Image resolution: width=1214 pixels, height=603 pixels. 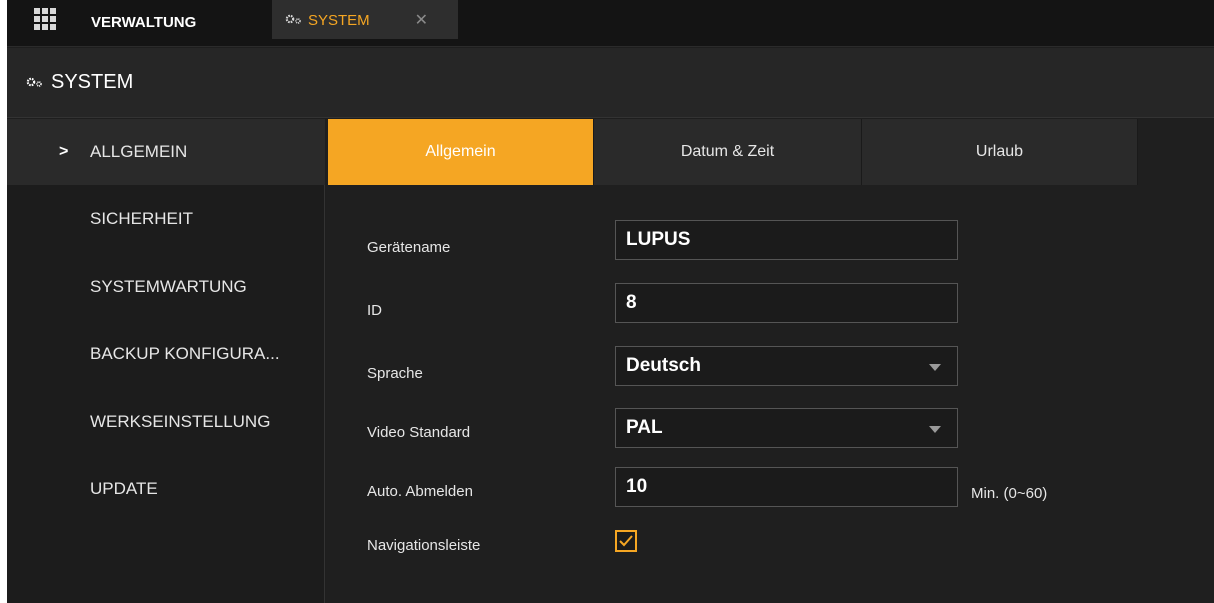 I want to click on sidebar-item-sicherheit: SICHERHEIT, so click(x=166, y=218).